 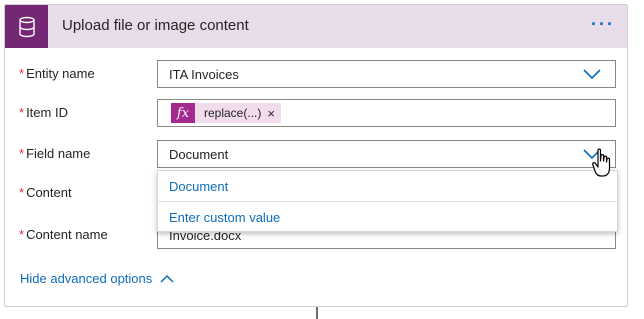 I want to click on remove-token-icon: ×, so click(x=273, y=113).